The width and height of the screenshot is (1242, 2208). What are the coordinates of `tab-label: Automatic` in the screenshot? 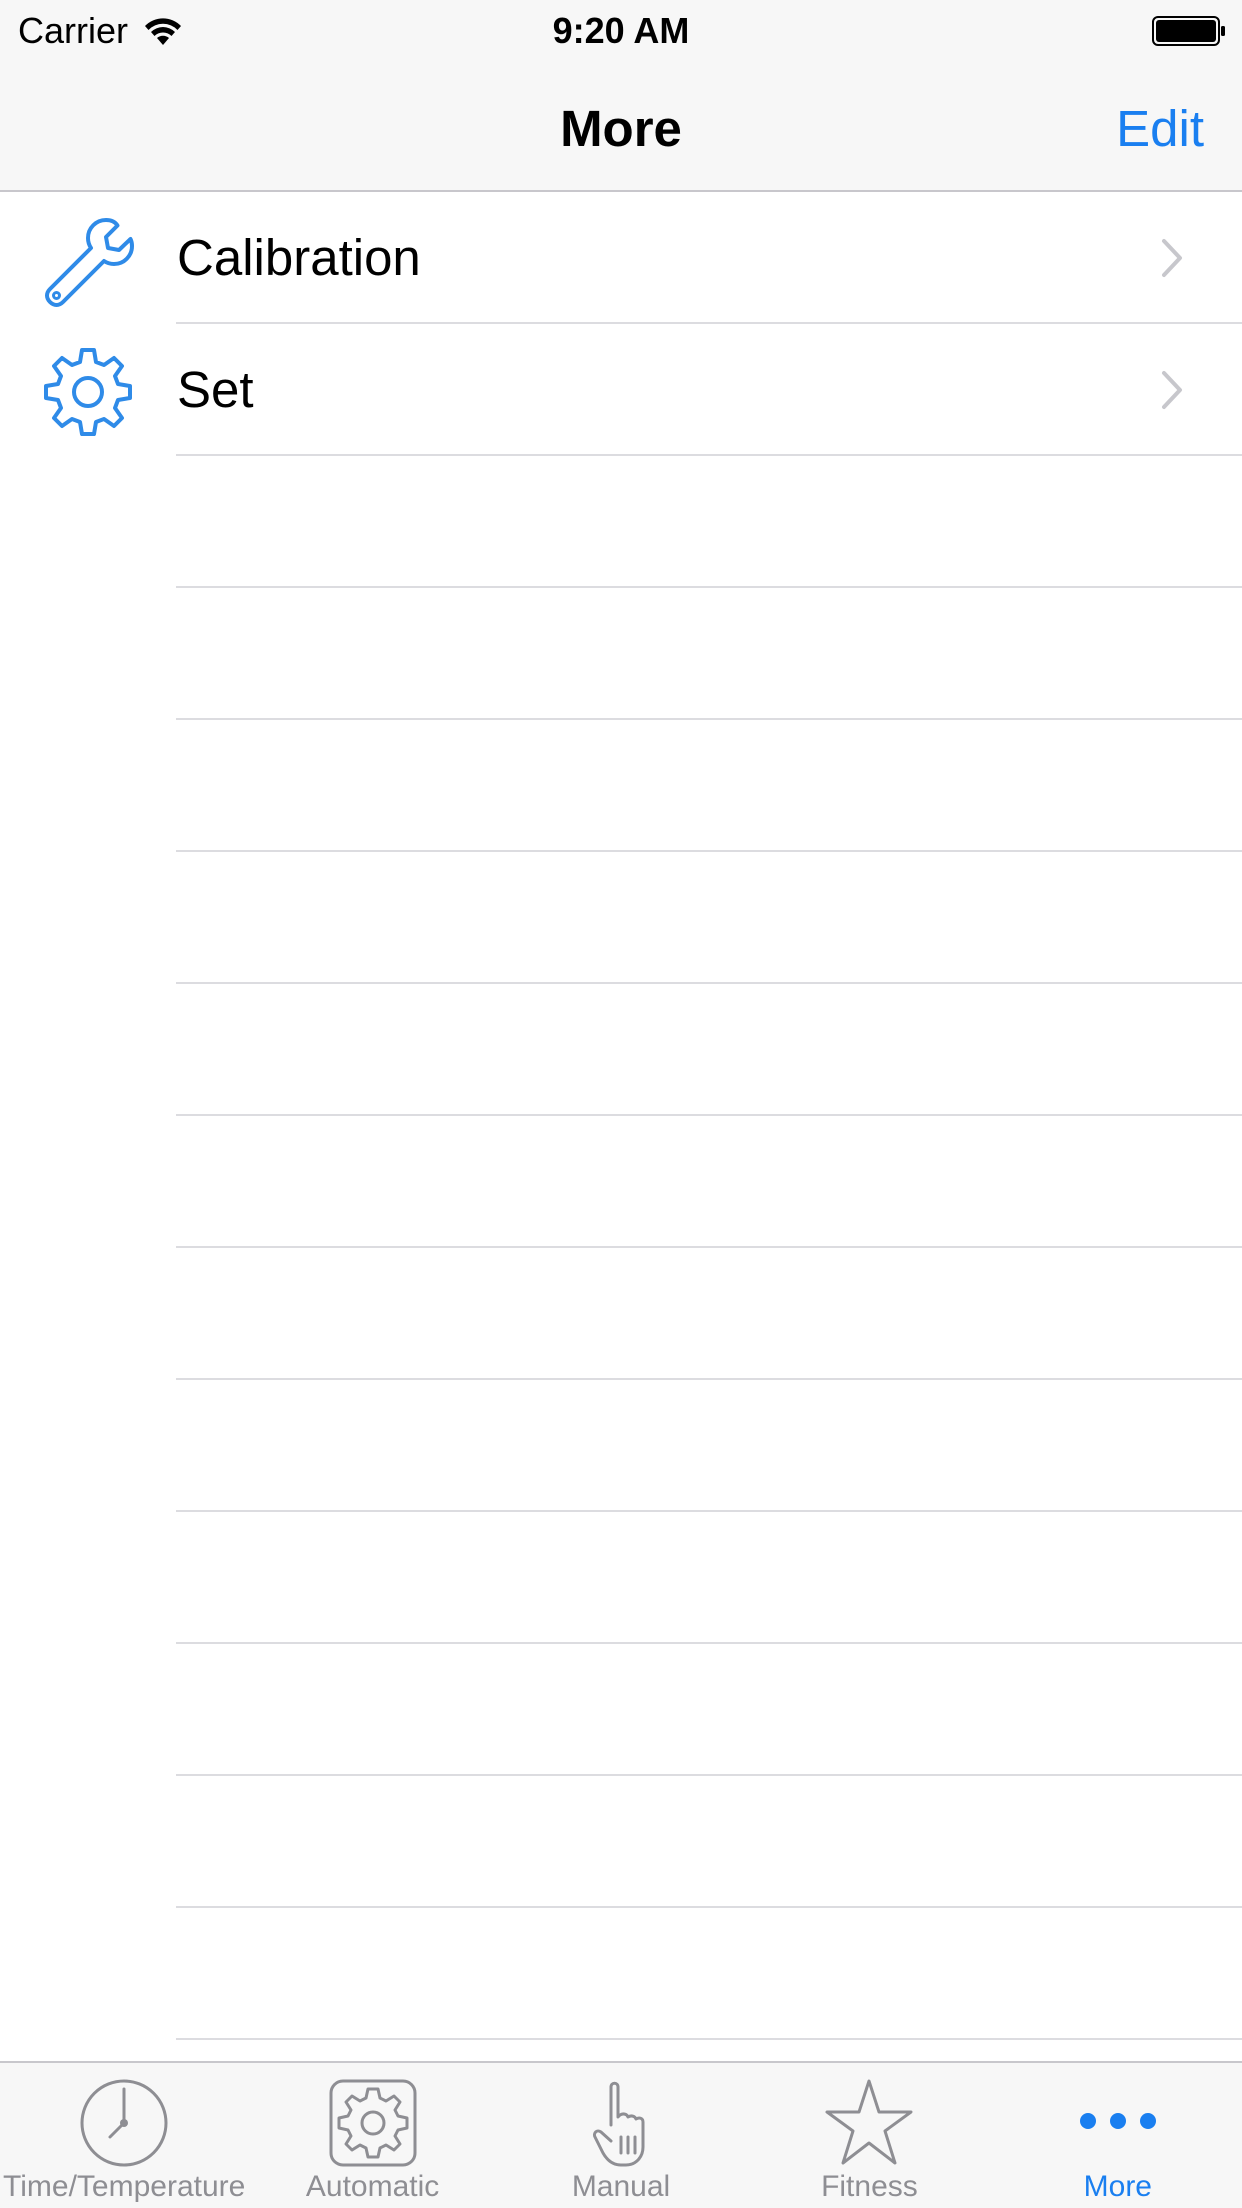 It's located at (372, 2186).